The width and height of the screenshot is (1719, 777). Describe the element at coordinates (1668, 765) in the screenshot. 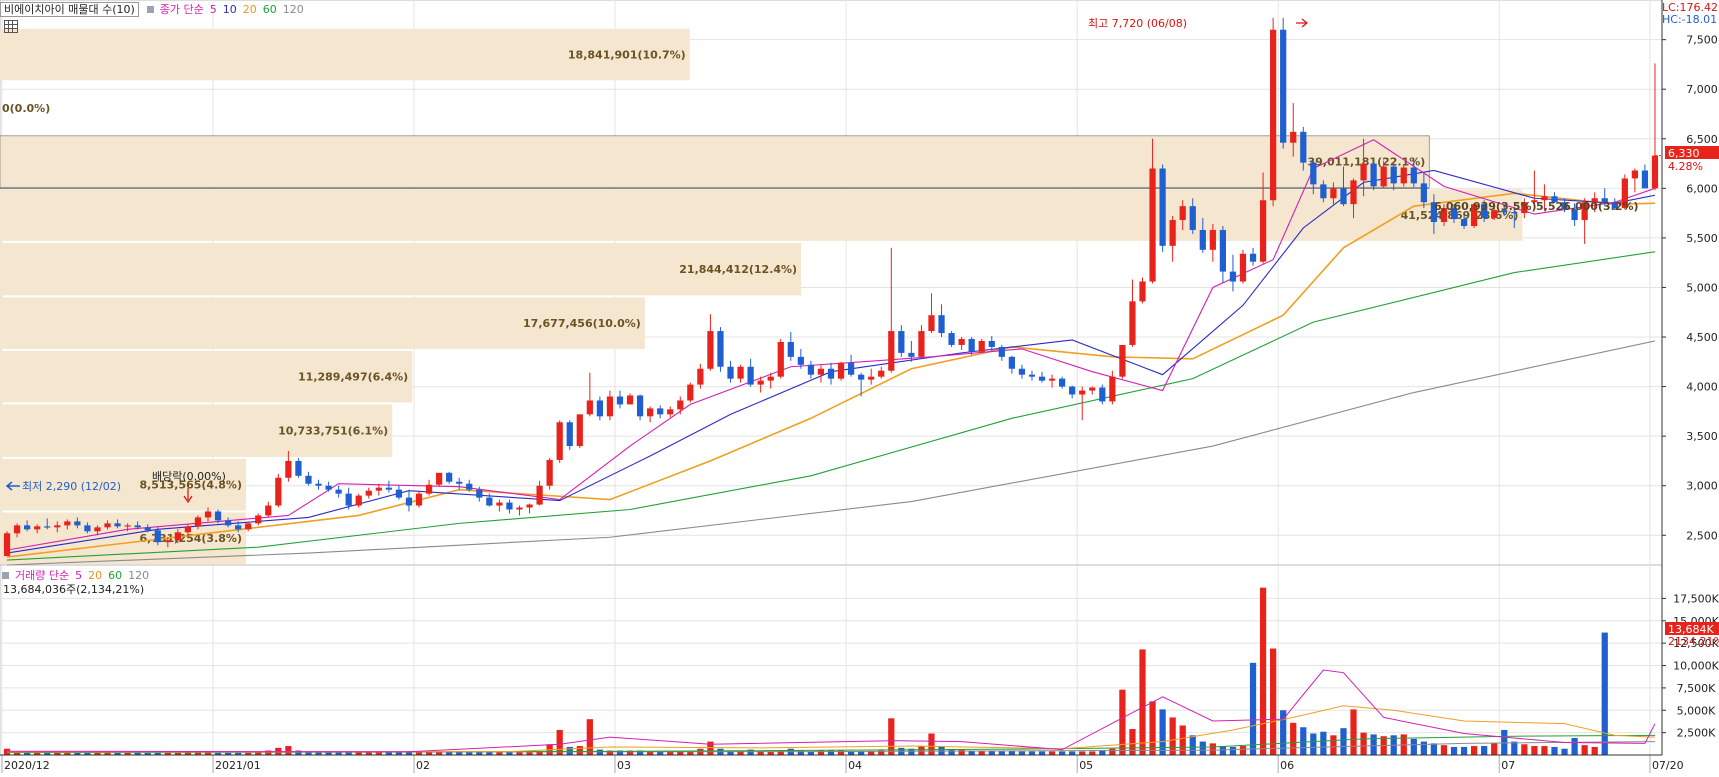

I see `x-tick-label: 07/20` at that location.